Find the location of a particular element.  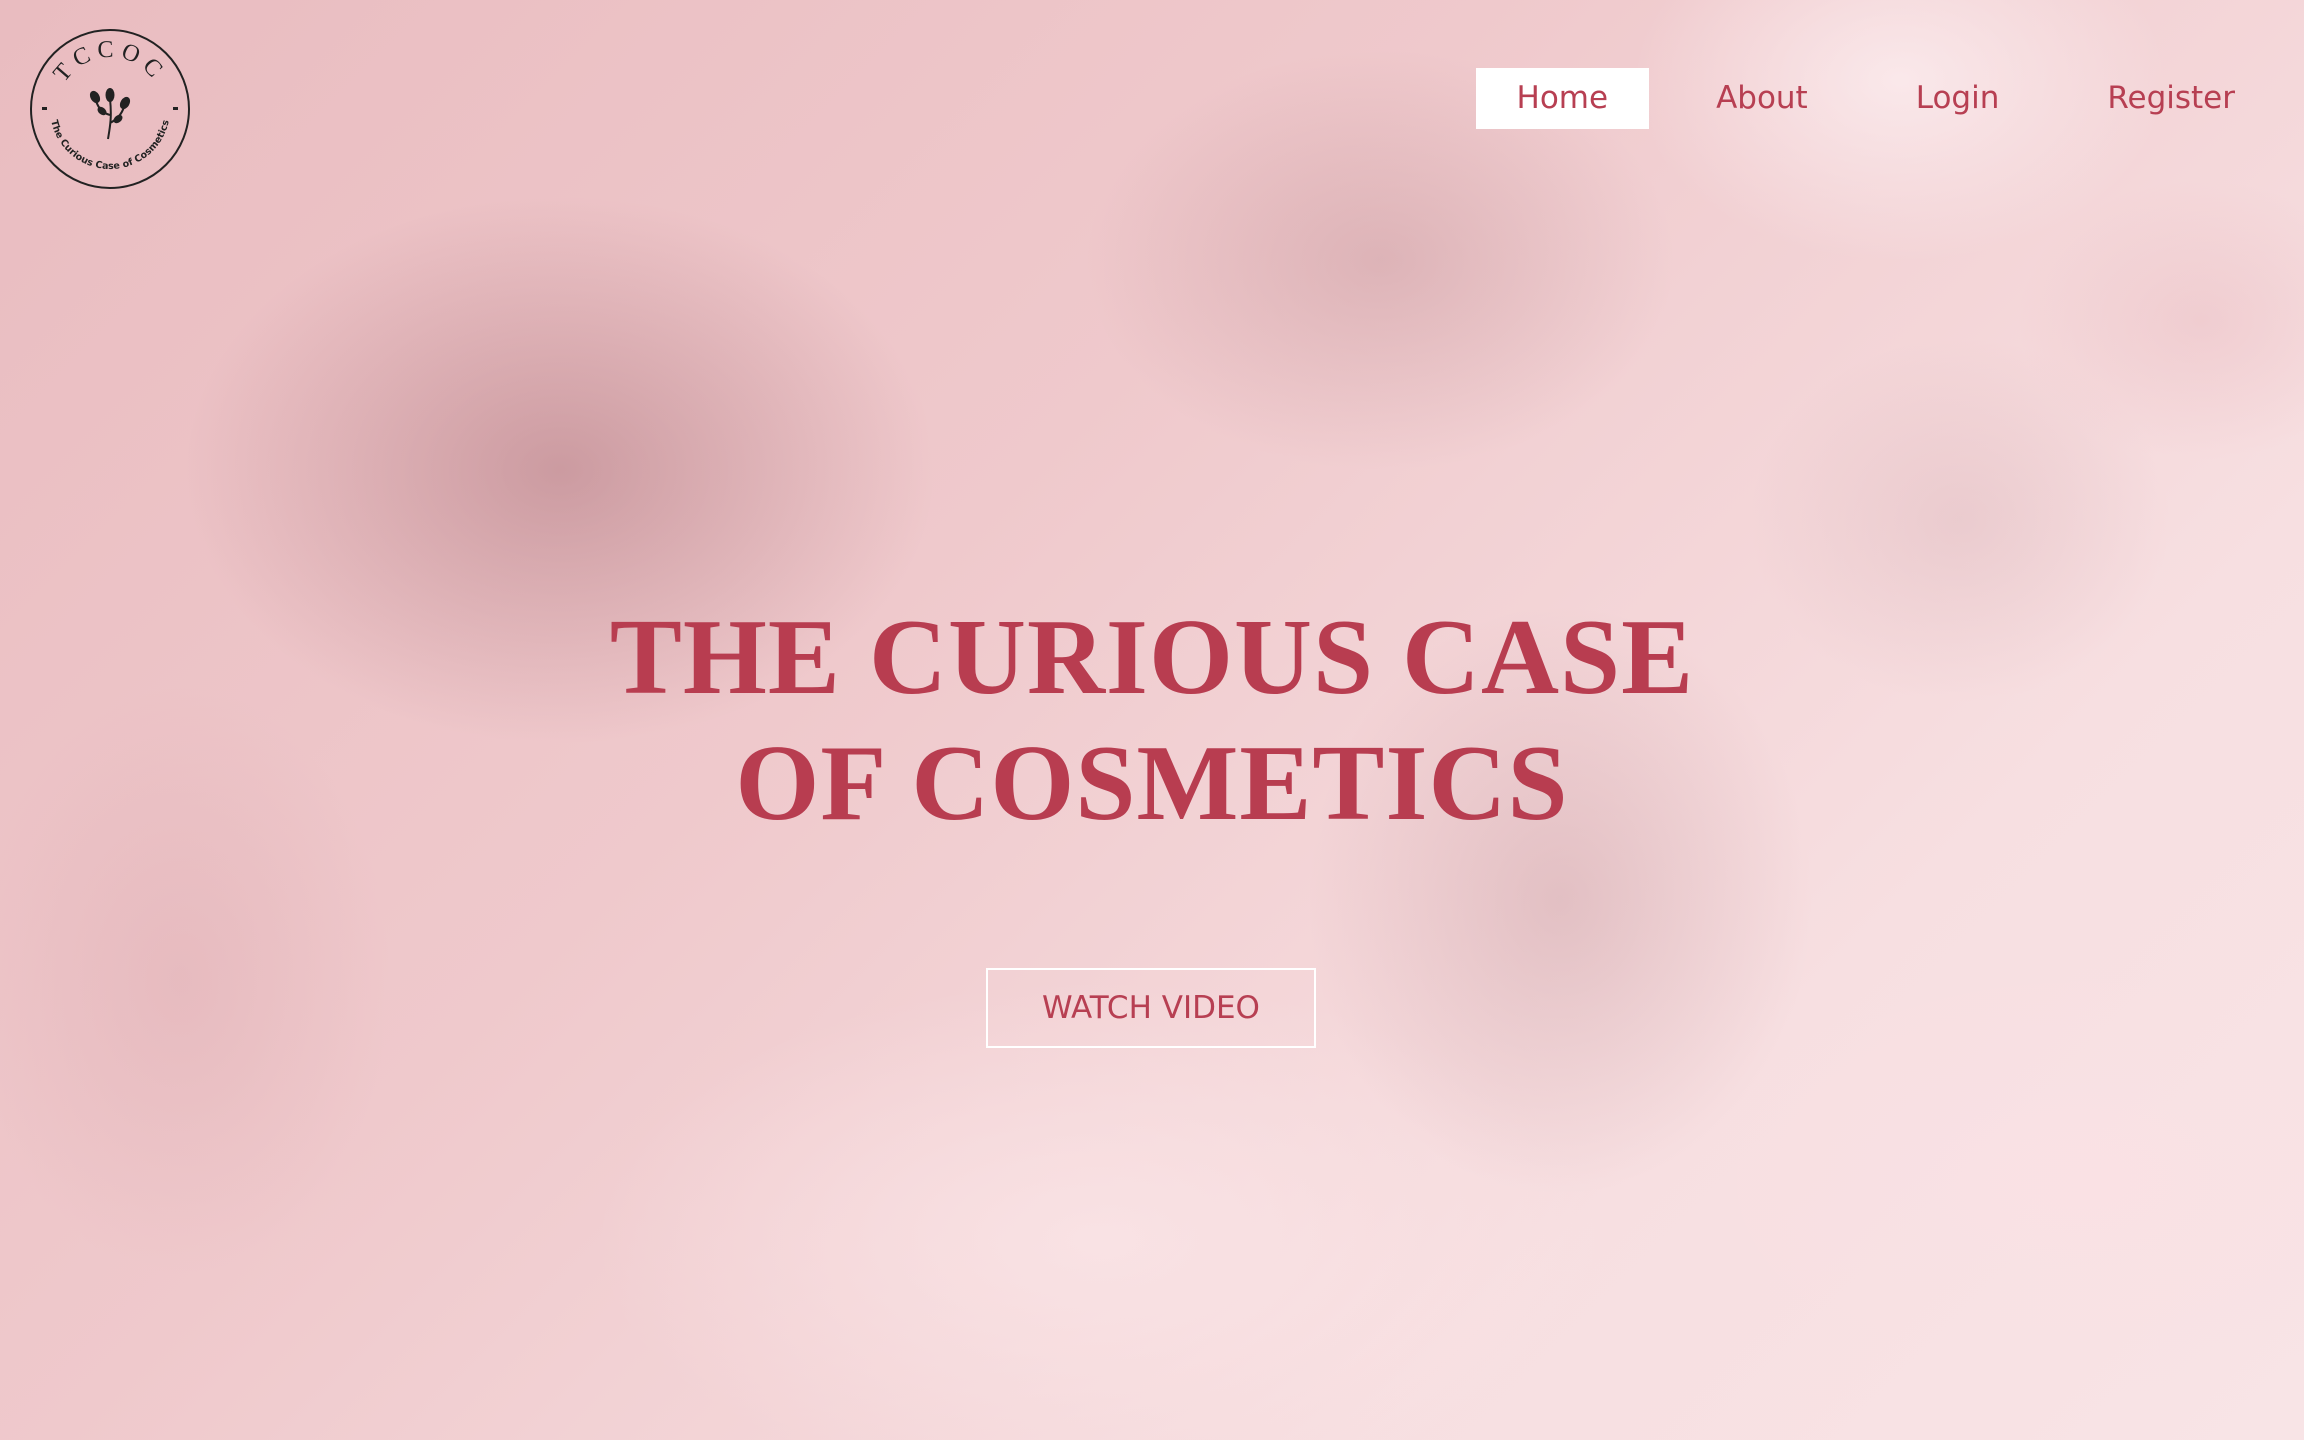

nav-register-link: Register is located at coordinates (2171, 98).